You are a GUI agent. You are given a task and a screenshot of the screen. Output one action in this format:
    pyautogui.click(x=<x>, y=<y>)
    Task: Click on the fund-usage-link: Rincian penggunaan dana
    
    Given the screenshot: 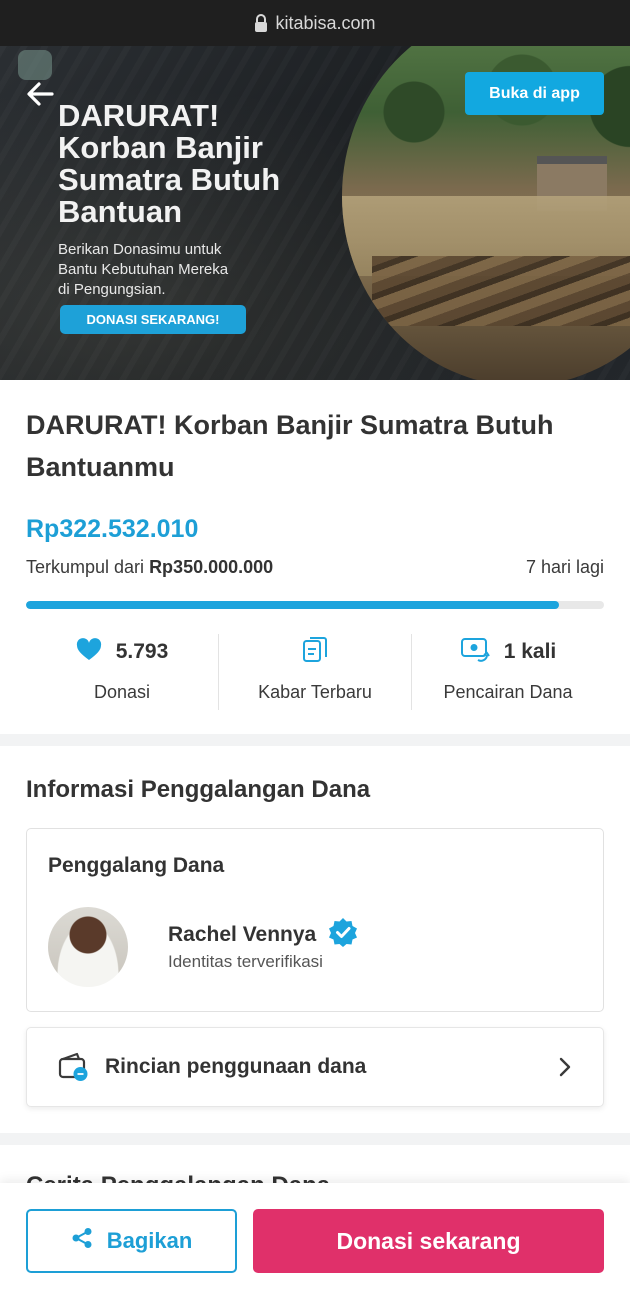 What is the action you would take?
    pyautogui.click(x=315, y=1067)
    